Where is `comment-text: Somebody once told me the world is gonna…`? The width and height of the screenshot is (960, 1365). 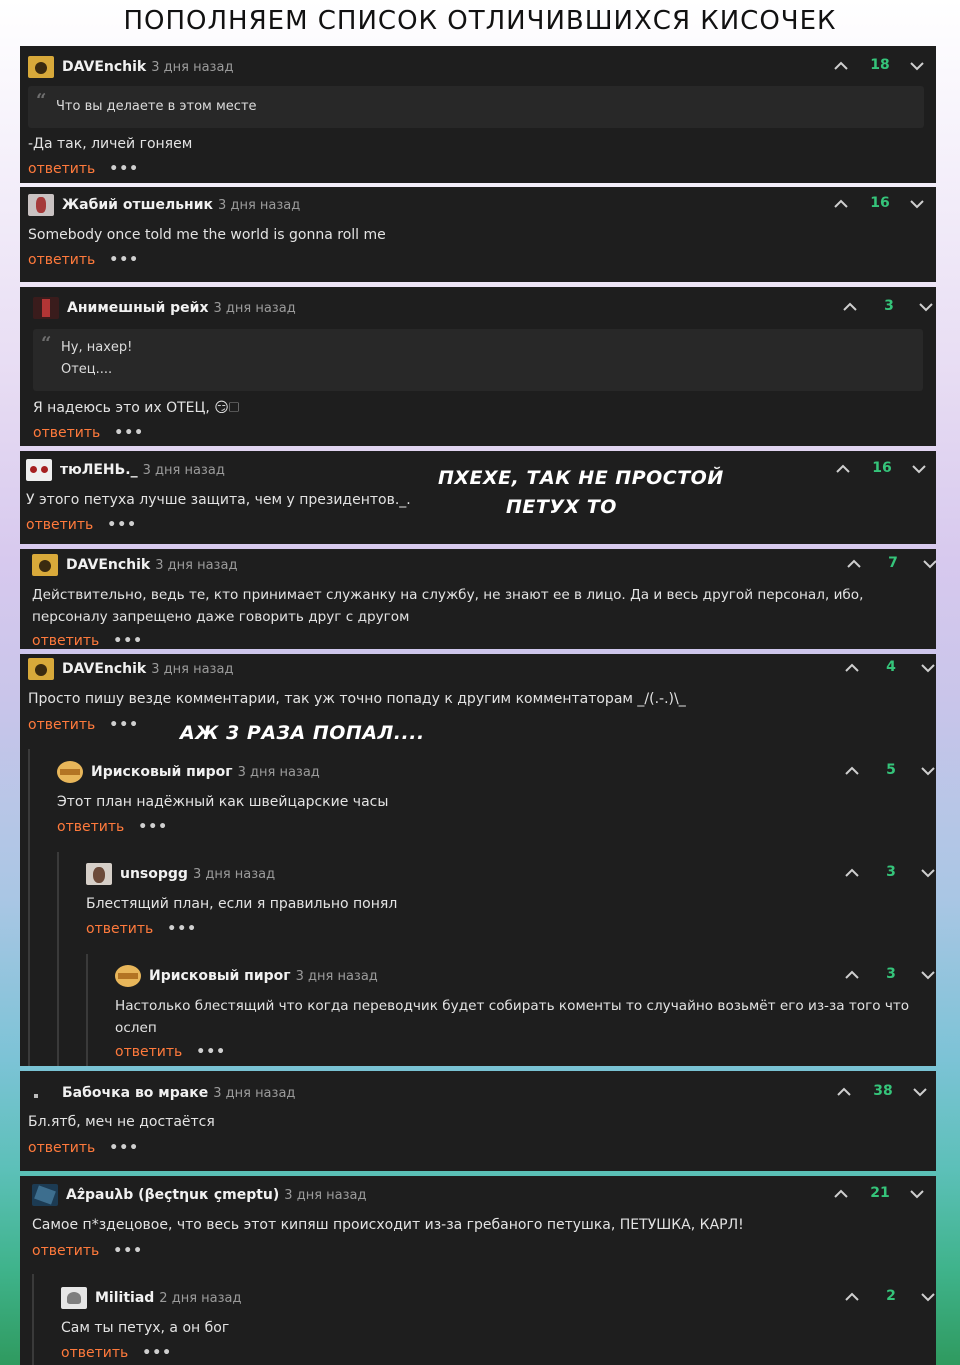
comment-text: Somebody once told me the world is gonna… is located at coordinates (207, 235).